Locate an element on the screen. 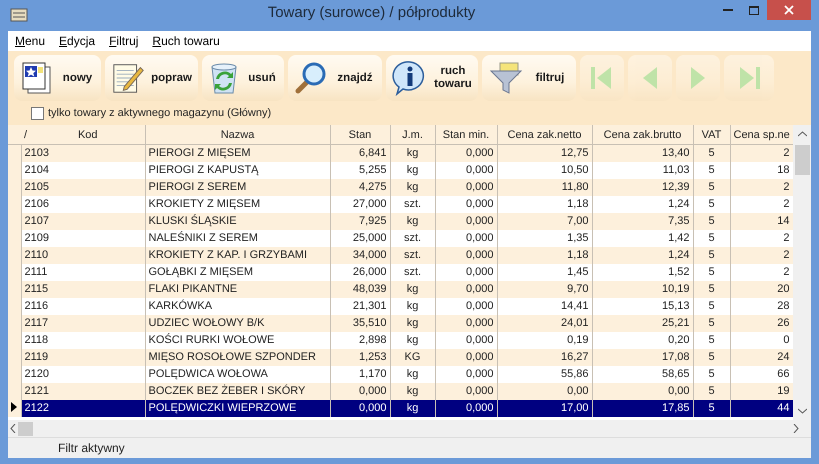  toolbar-button: nowy is located at coordinates (57, 78).